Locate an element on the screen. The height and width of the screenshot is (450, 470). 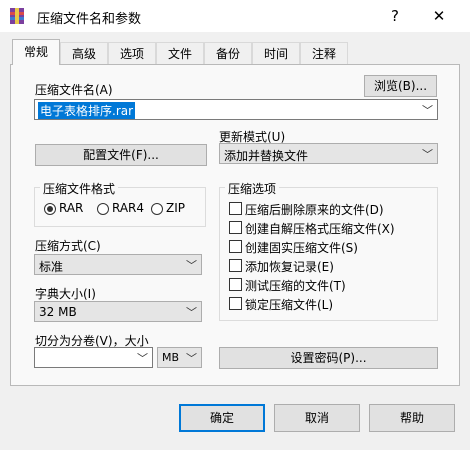
cancel-button: 取消 is located at coordinates (317, 418).